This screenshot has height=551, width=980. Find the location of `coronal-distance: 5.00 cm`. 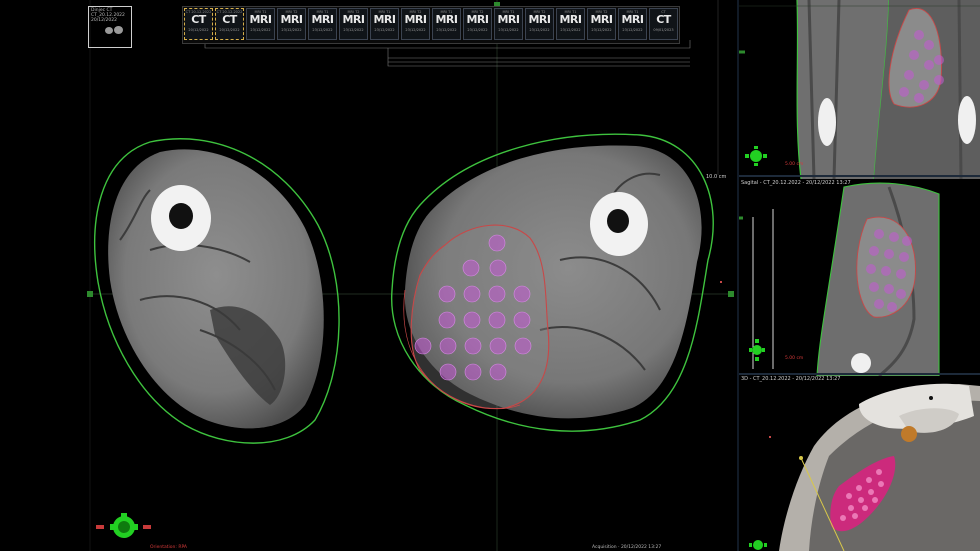

coronal-distance: 5.00 cm is located at coordinates (794, 164).